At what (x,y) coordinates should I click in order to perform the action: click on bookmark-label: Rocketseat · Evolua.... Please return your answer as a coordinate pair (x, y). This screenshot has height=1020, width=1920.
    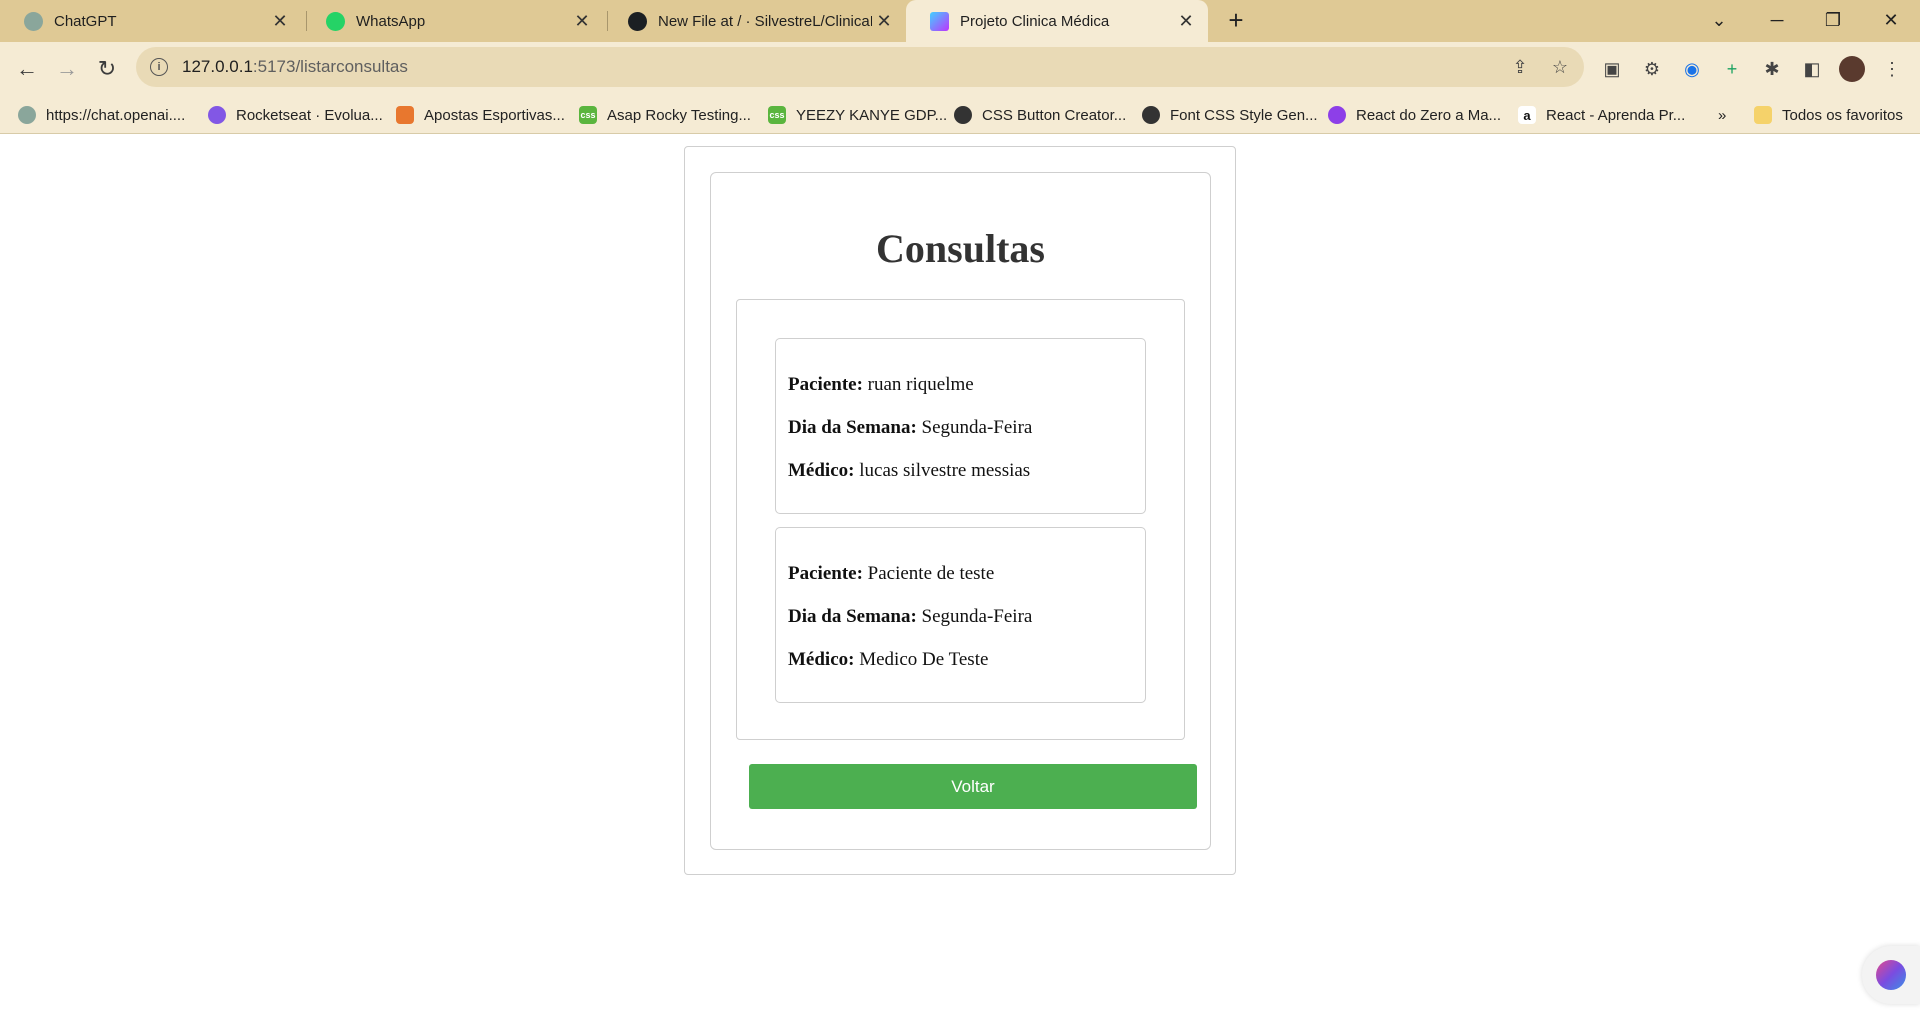
    Looking at the image, I should click on (309, 115).